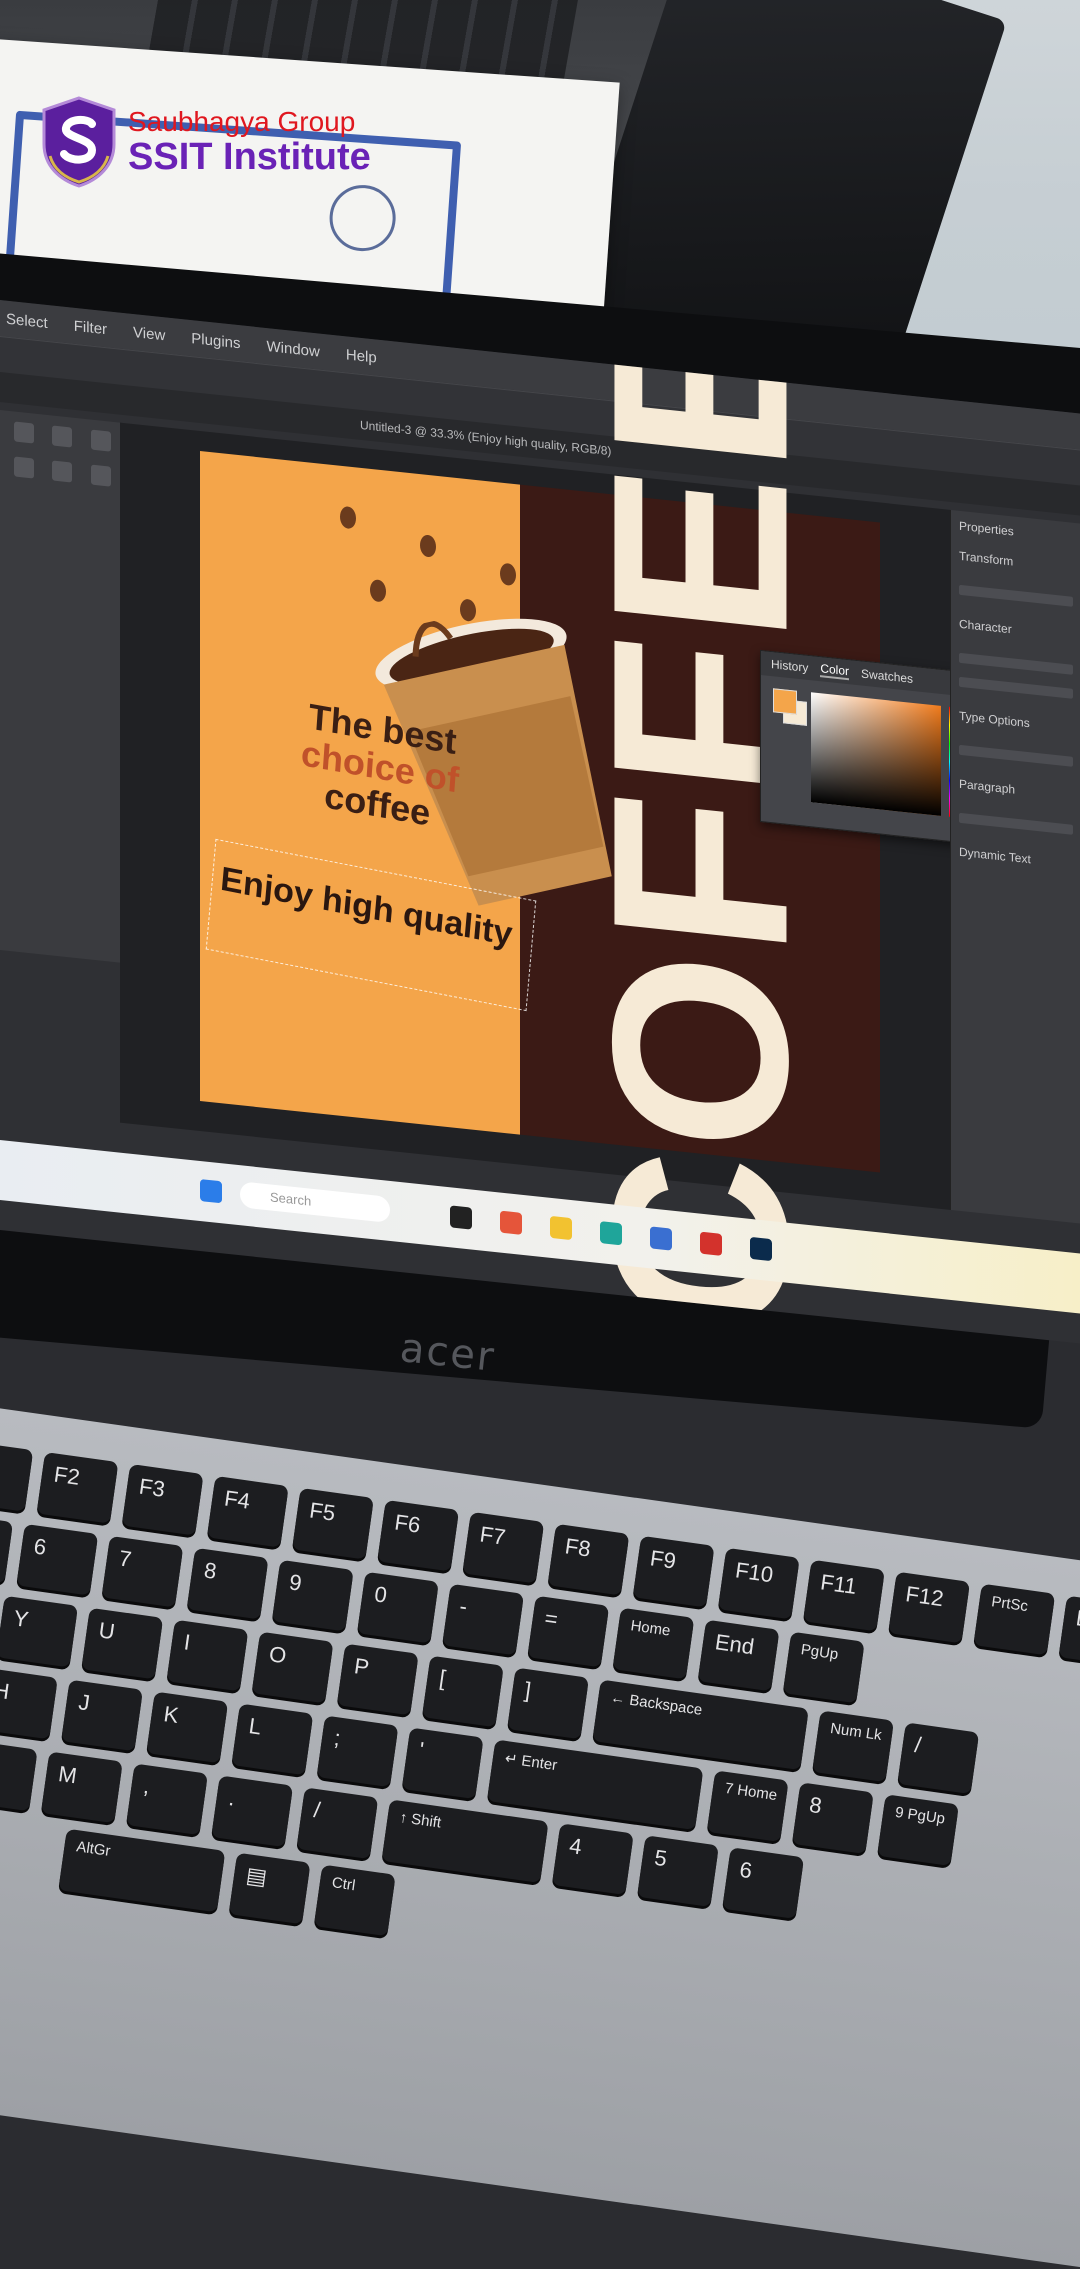 The image size is (1080, 2269). Describe the element at coordinates (1014, 1619) in the screenshot. I see `key-prtsc: PrtSc` at that location.